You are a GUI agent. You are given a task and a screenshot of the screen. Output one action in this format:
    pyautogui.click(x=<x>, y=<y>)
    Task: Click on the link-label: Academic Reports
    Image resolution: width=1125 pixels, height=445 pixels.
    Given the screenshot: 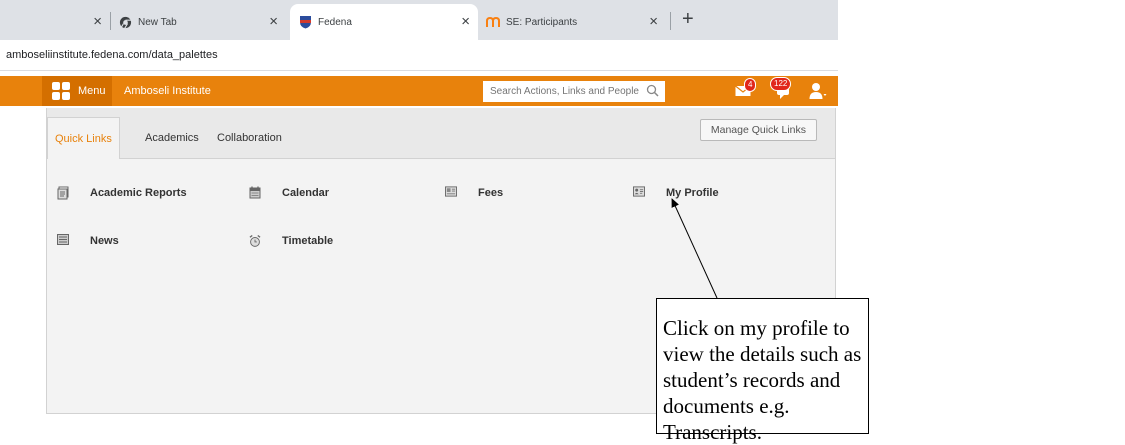 What is the action you would take?
    pyautogui.click(x=138, y=193)
    